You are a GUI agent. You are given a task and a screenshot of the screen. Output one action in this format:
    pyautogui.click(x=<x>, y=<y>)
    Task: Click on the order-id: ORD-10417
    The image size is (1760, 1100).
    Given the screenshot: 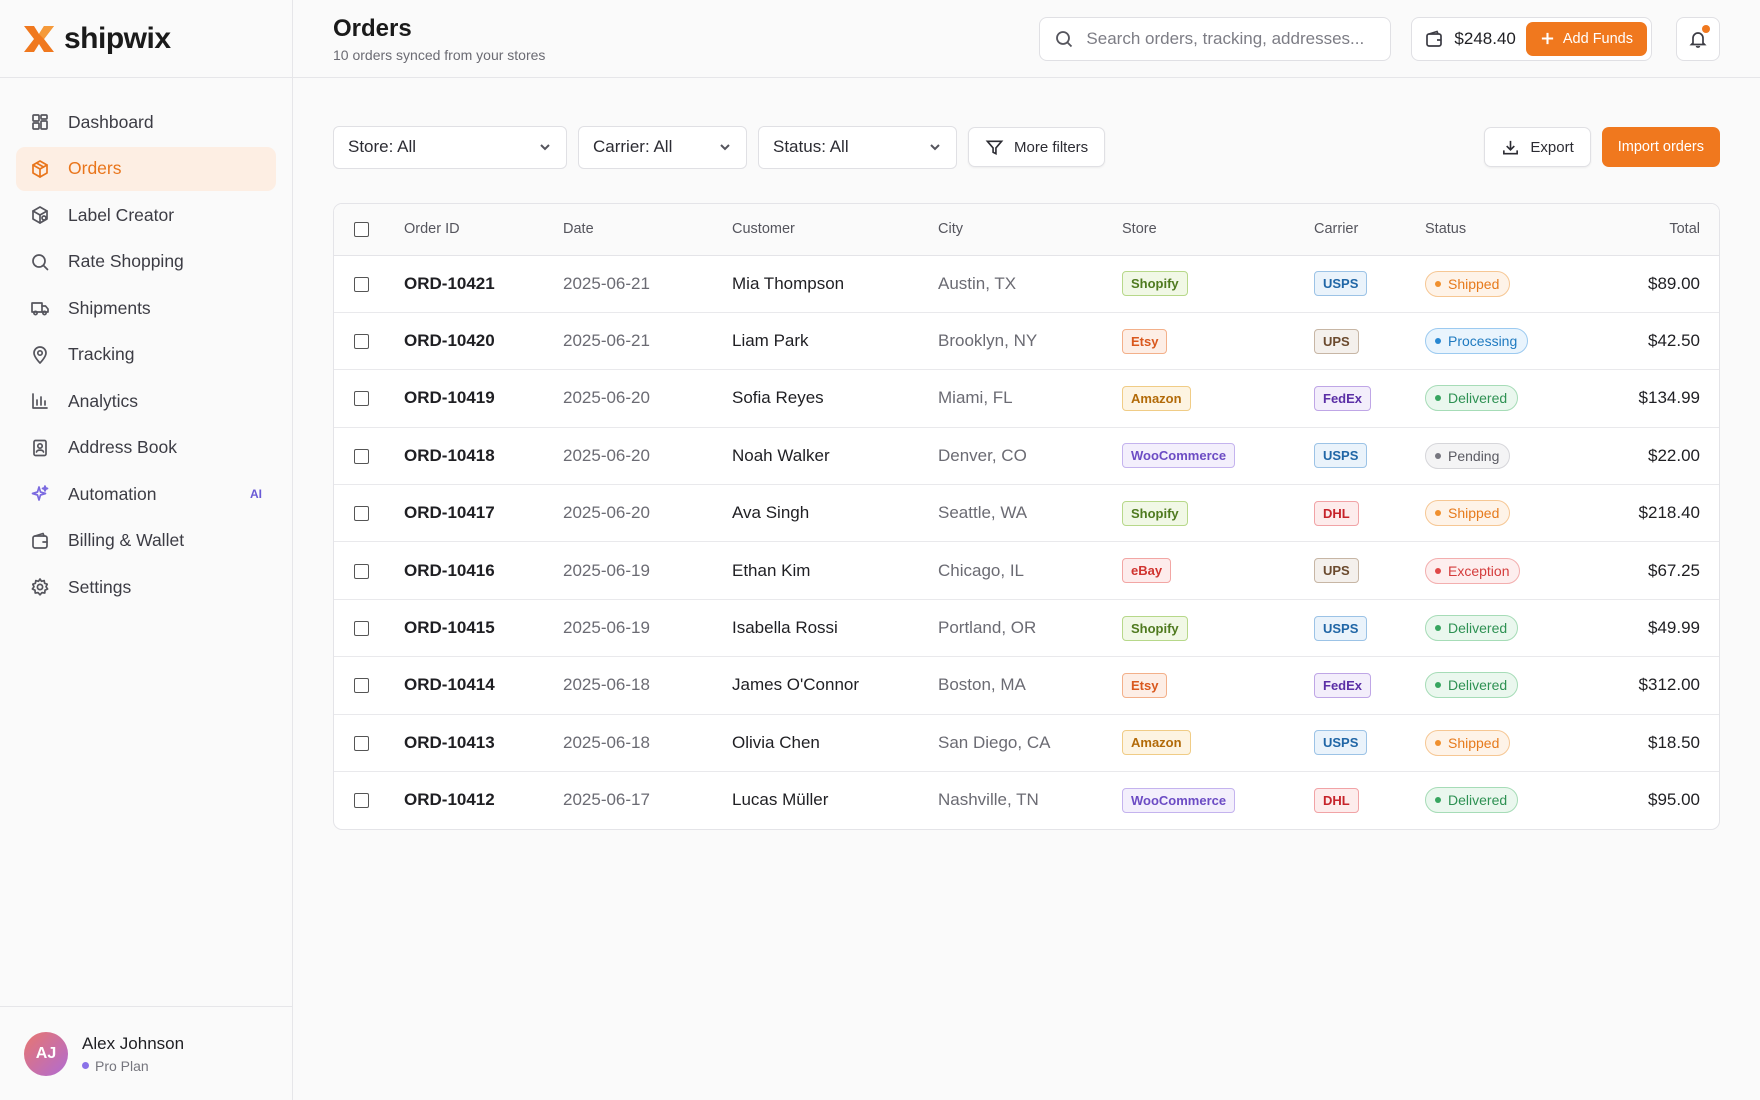 What is the action you would take?
    pyautogui.click(x=483, y=513)
    